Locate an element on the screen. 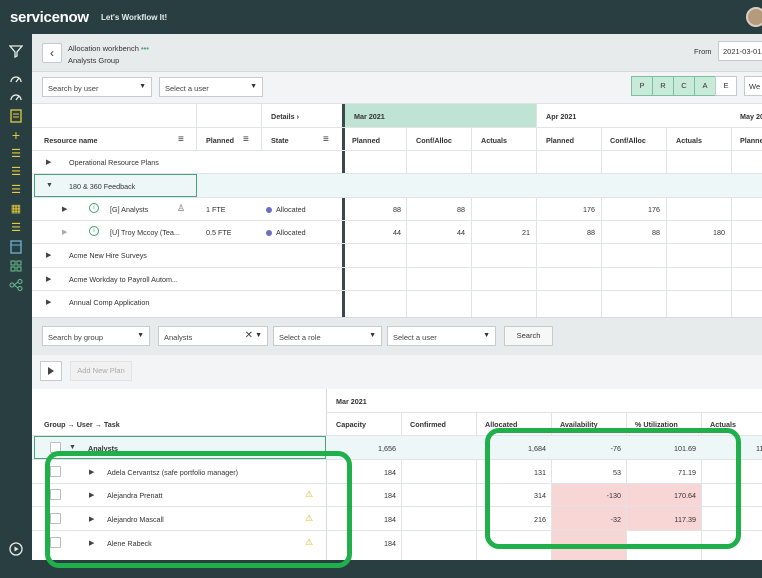  play-circle-icon is located at coordinates (16, 549).